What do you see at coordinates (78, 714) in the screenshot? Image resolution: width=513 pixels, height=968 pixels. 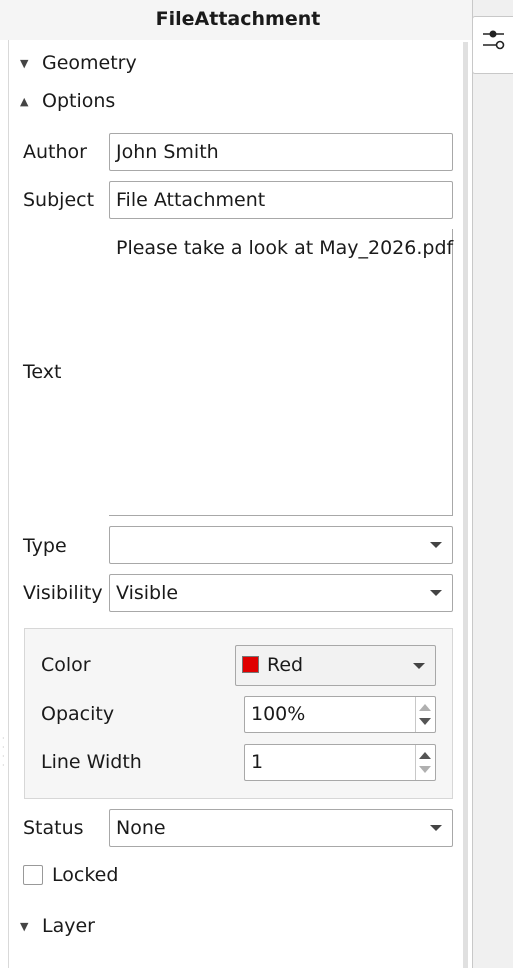 I see `opacity-label: Opacity` at bounding box center [78, 714].